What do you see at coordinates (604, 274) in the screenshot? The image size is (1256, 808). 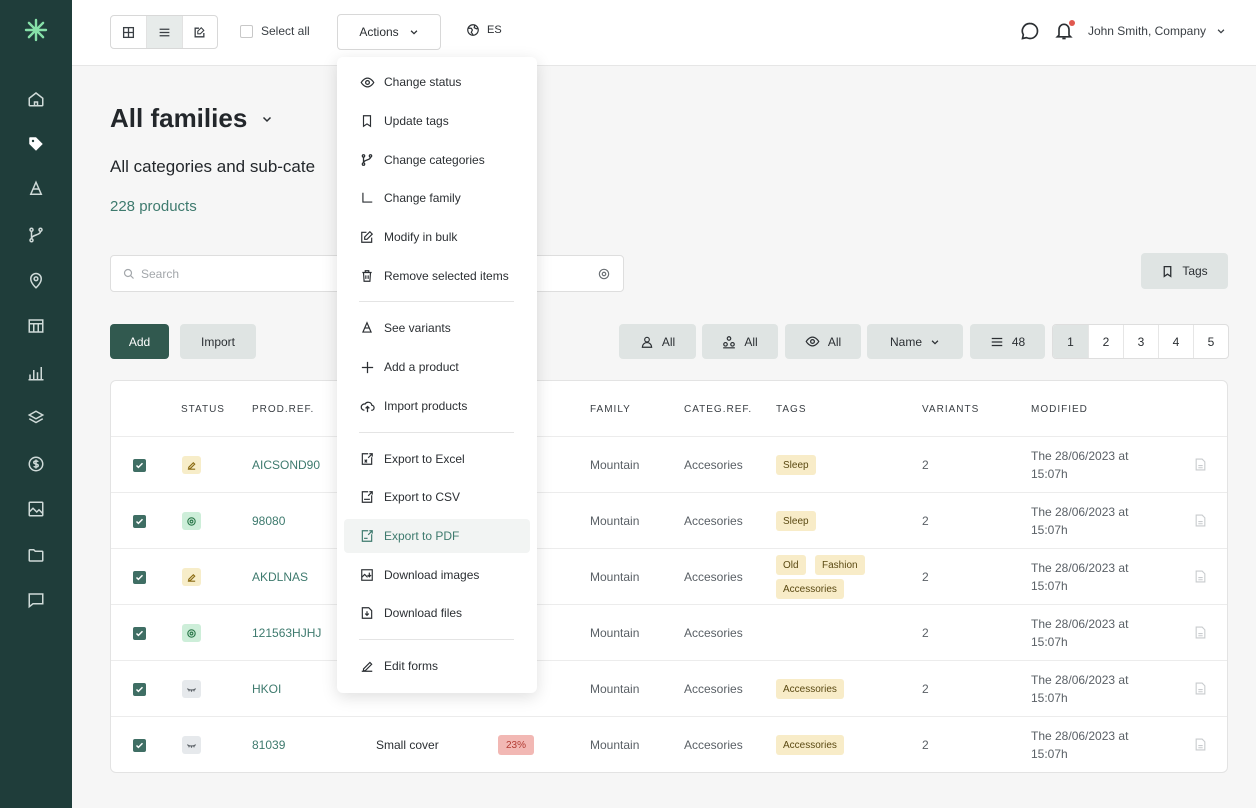 I see `search-settings-icon` at bounding box center [604, 274].